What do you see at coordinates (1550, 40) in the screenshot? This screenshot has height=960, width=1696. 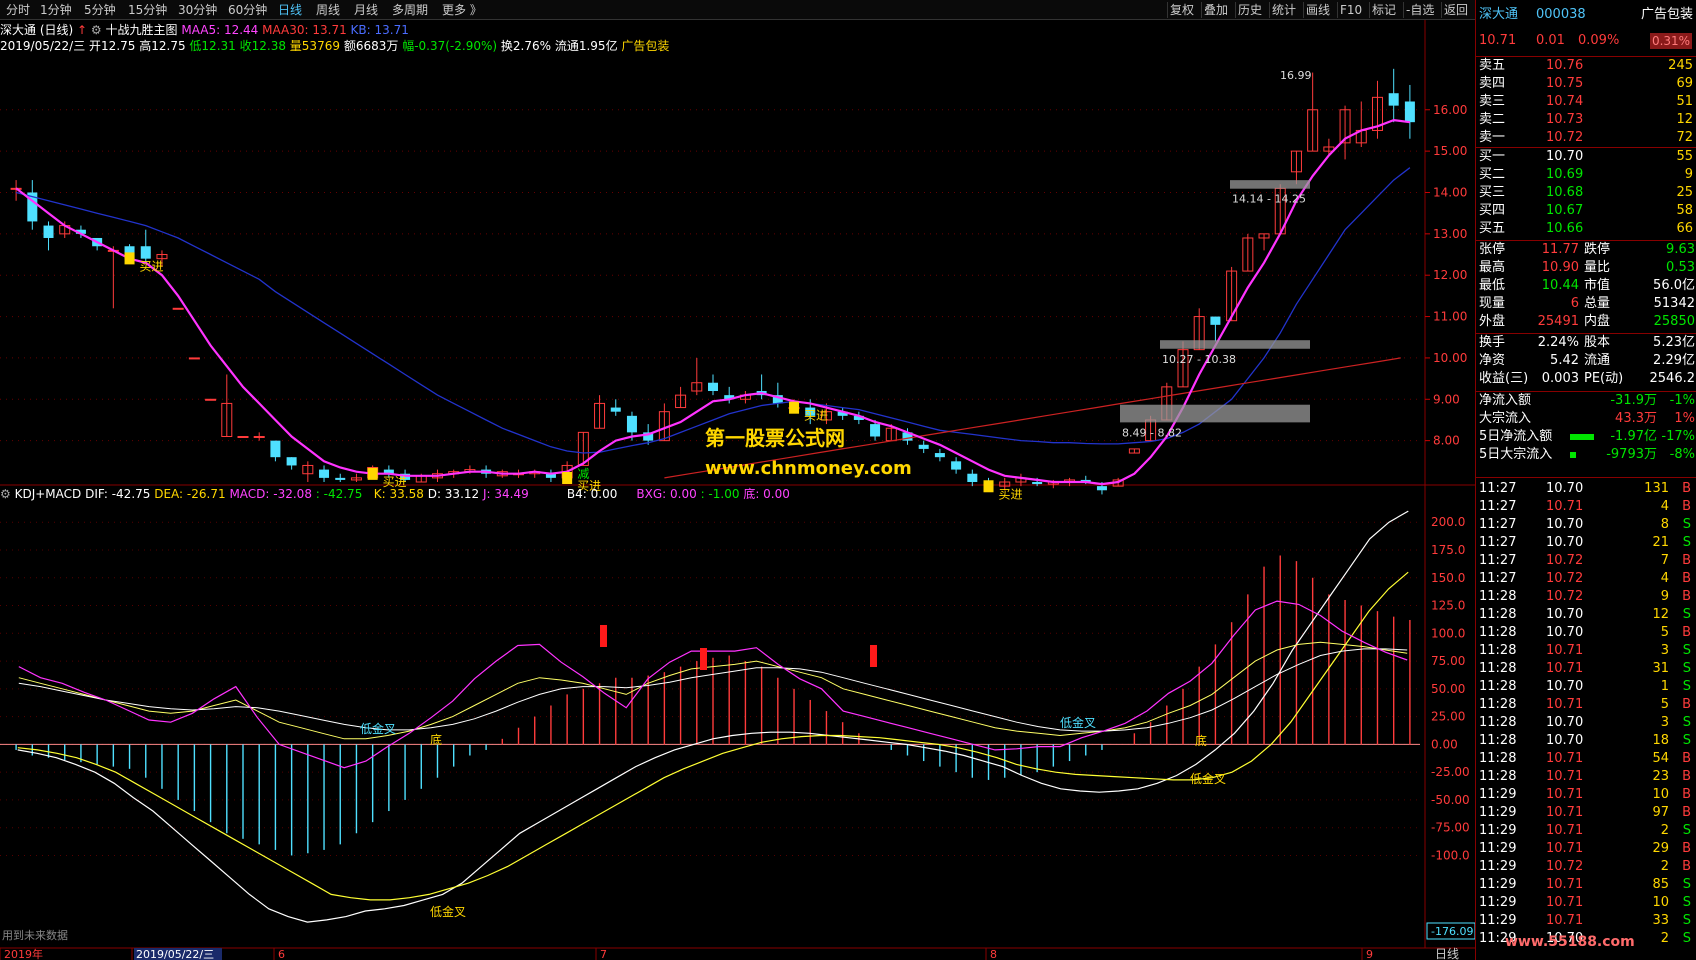 I see `price-change: 0.01` at bounding box center [1550, 40].